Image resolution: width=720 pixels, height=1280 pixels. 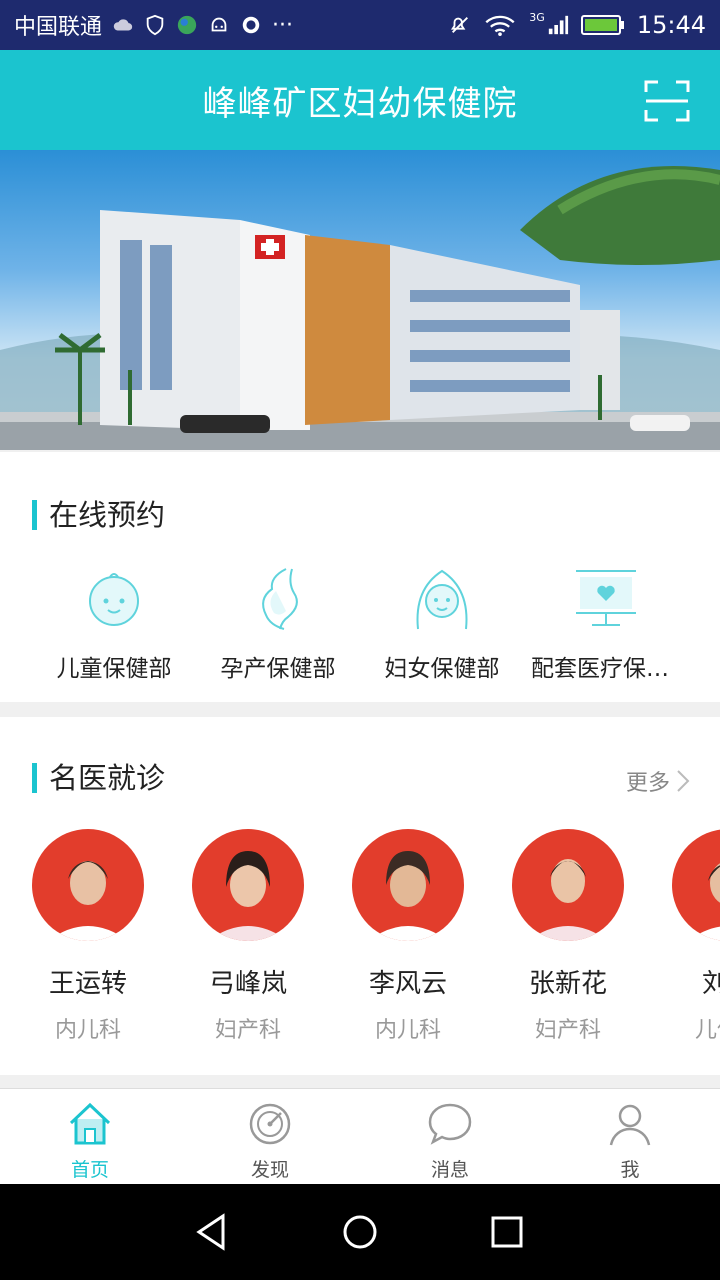 What do you see at coordinates (280, 599) in the screenshot?
I see `pregnancy-icon` at bounding box center [280, 599].